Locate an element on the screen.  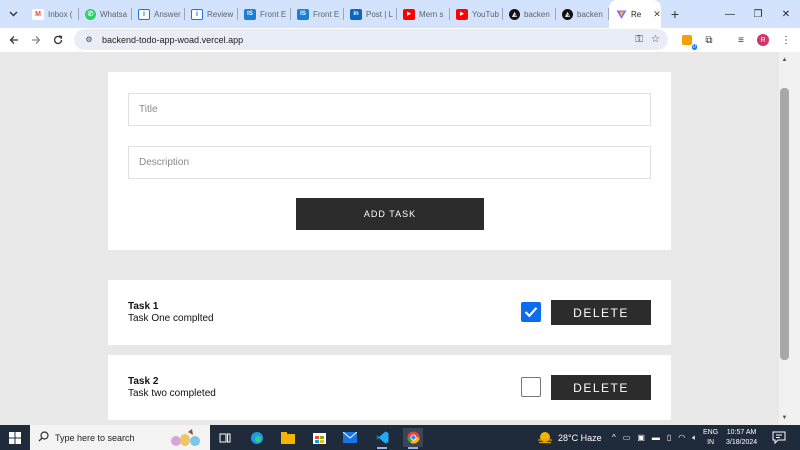
page-scrollbar: ▲ ▼ is located at coordinates (789, 238).